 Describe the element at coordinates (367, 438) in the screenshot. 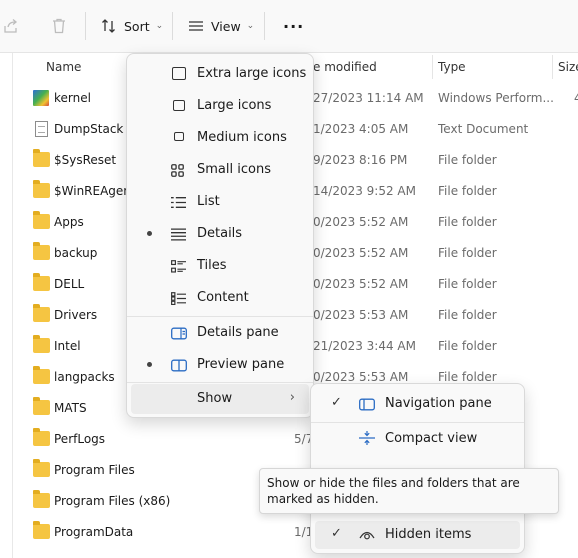

I see `compact-view-icon` at that location.